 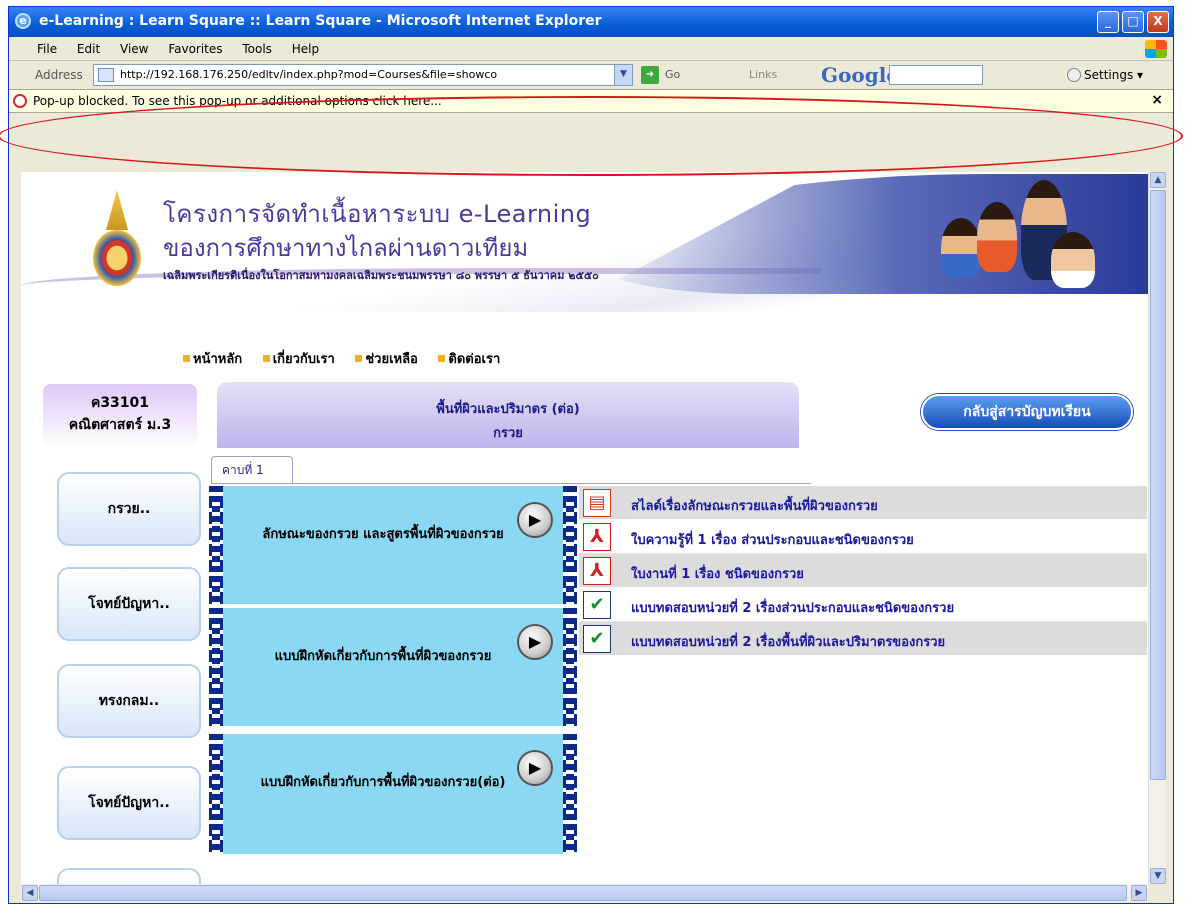 What do you see at coordinates (672, 74) in the screenshot?
I see `go-button: Go` at bounding box center [672, 74].